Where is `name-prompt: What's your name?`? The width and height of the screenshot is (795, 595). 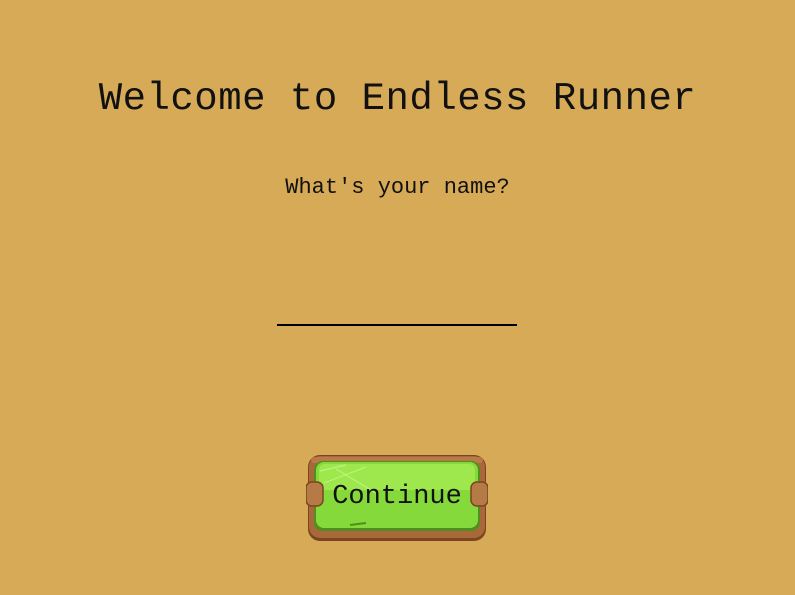 name-prompt: What's your name? is located at coordinates (397, 187).